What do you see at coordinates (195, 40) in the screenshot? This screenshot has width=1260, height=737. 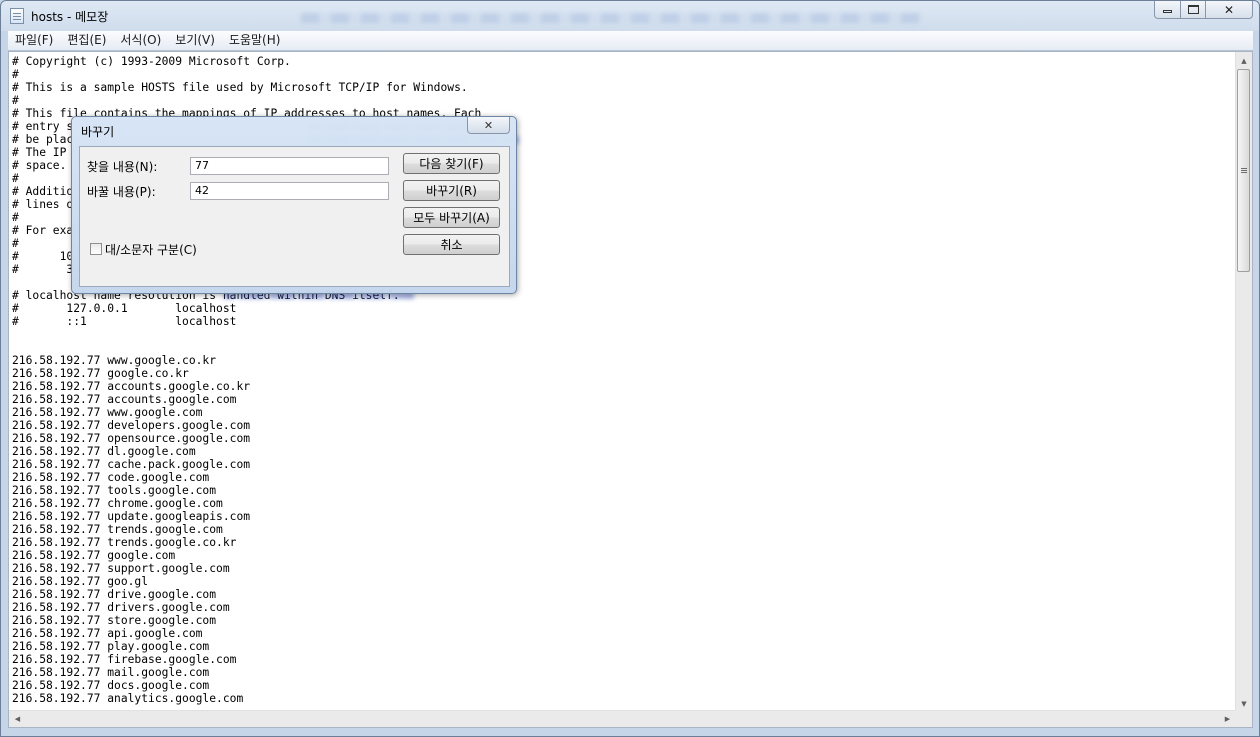 I see `menu-view: 보기(V)` at bounding box center [195, 40].